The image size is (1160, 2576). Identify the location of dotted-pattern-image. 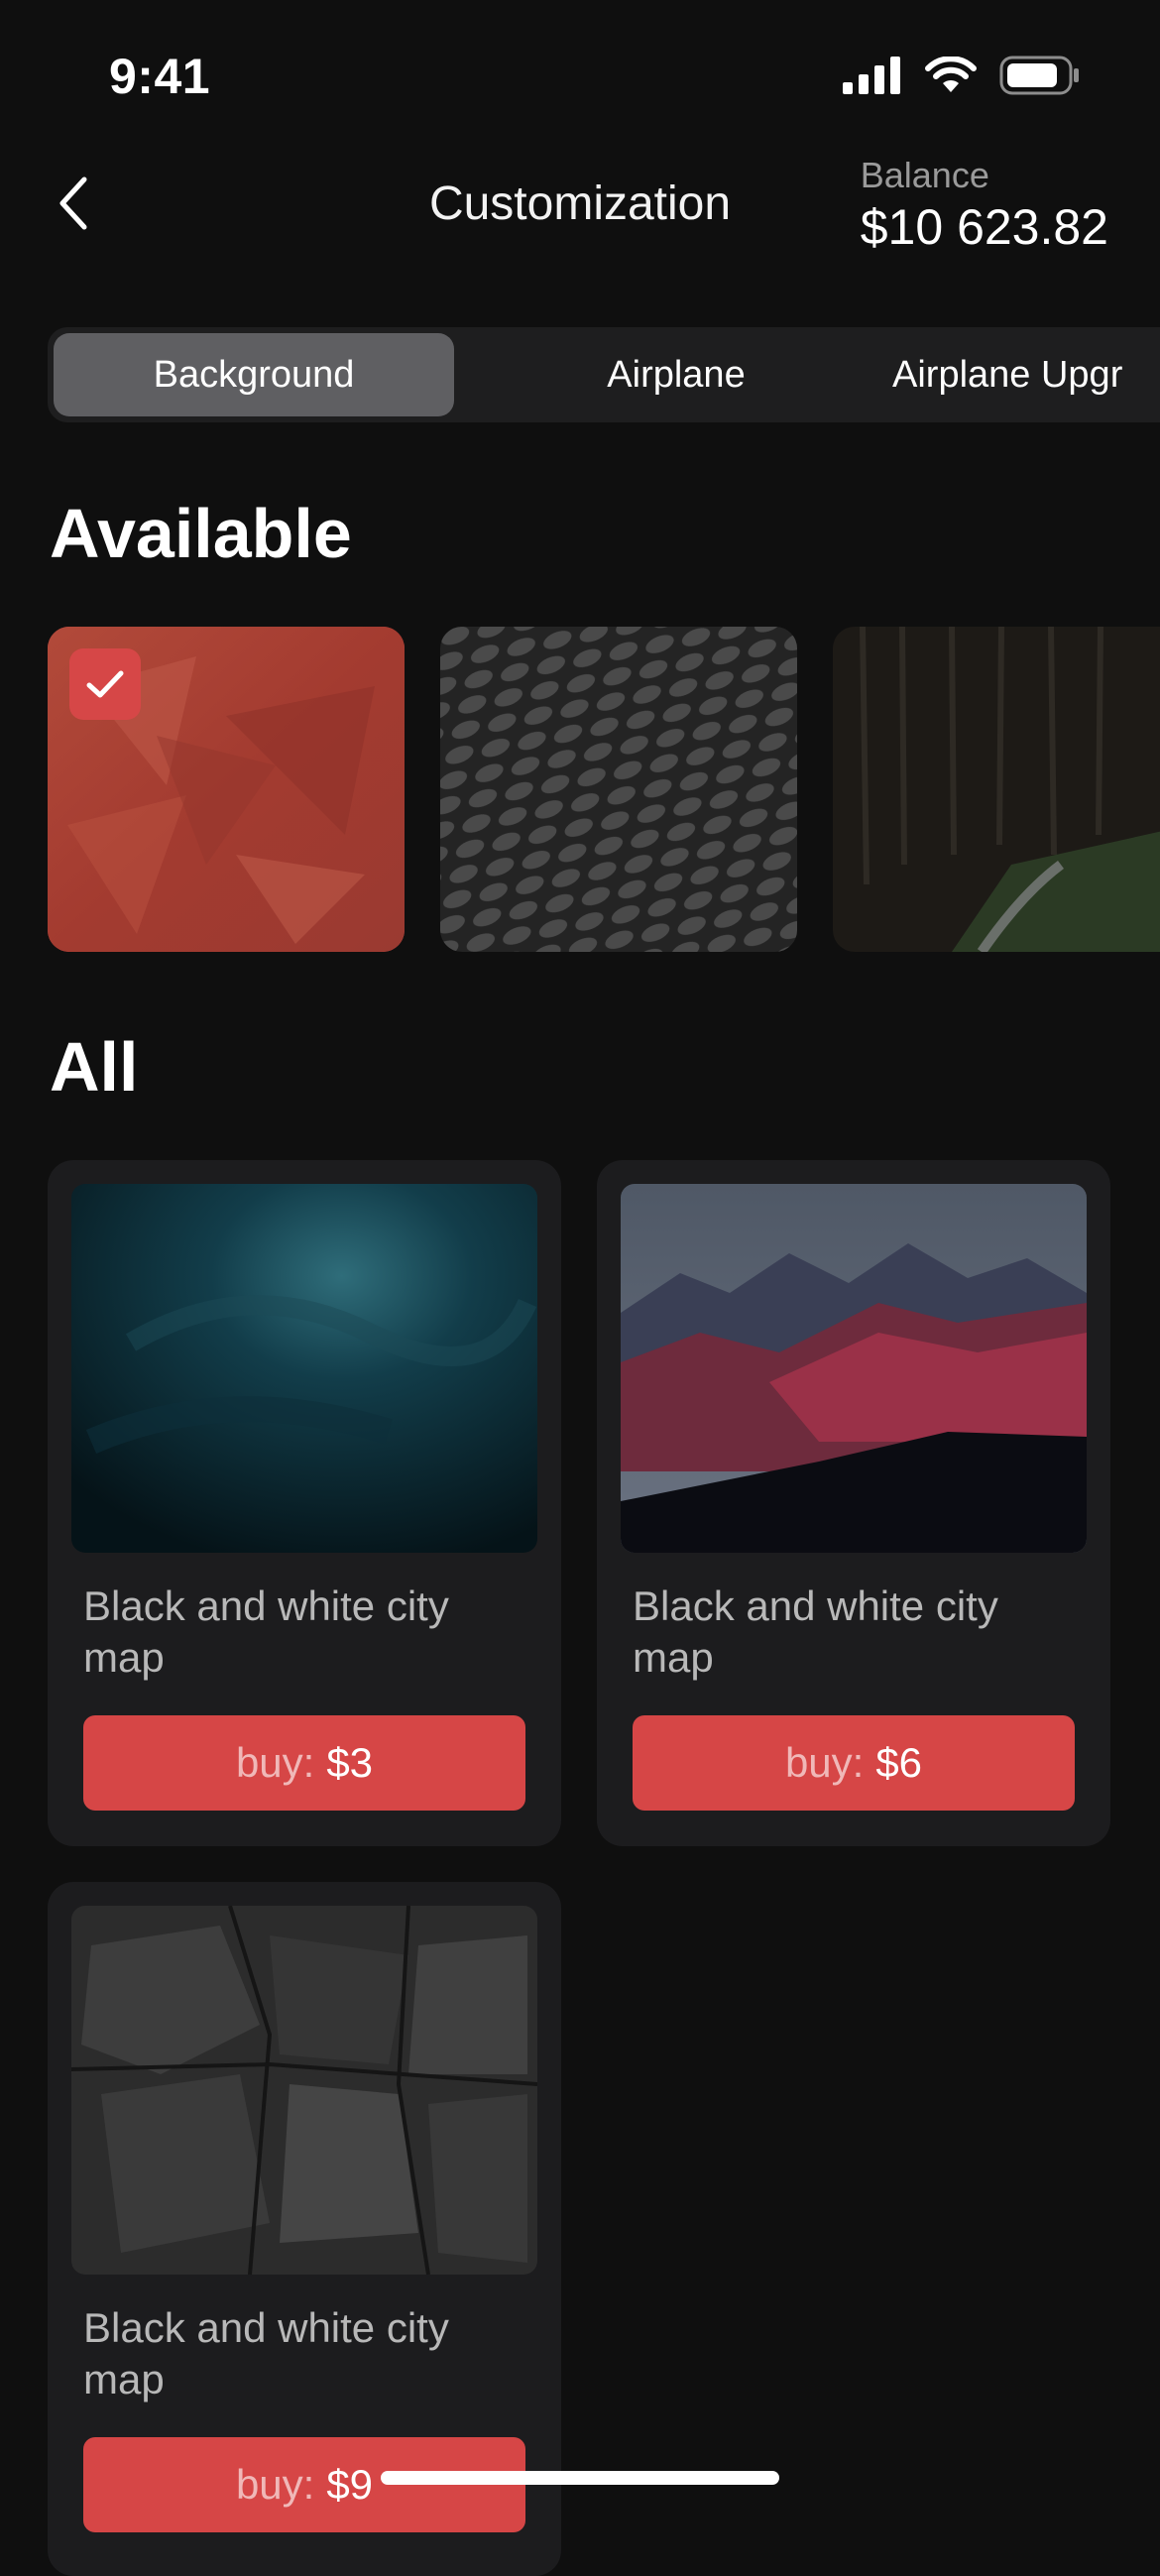
(618, 789).